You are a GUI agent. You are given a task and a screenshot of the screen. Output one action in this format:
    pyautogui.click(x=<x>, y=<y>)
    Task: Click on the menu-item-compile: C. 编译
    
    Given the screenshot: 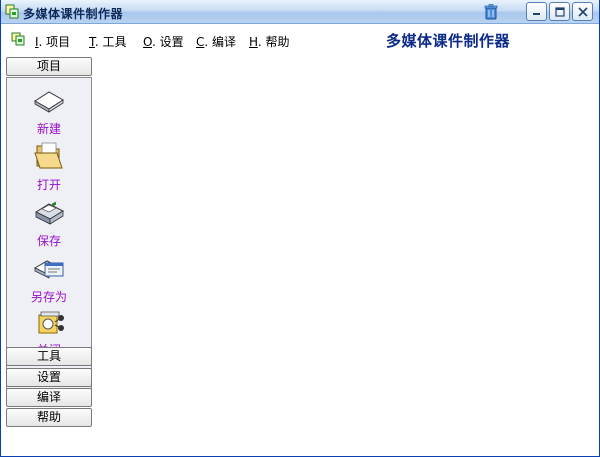 What is the action you would take?
    pyautogui.click(x=216, y=41)
    